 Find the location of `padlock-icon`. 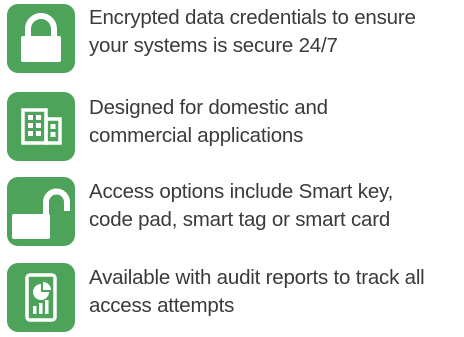

padlock-icon is located at coordinates (41, 38).